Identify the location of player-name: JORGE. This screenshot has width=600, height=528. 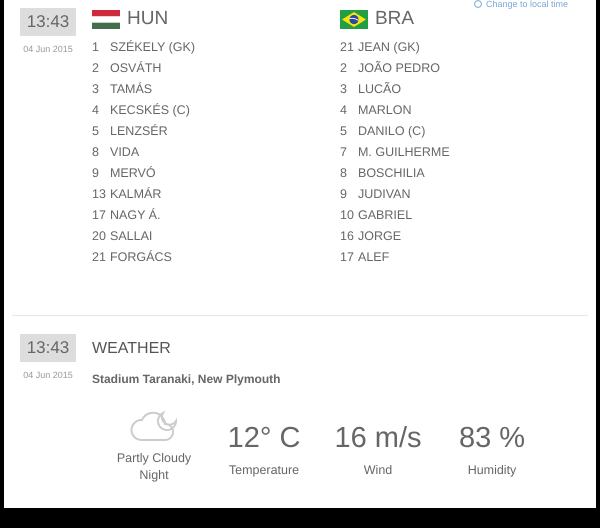
(380, 235).